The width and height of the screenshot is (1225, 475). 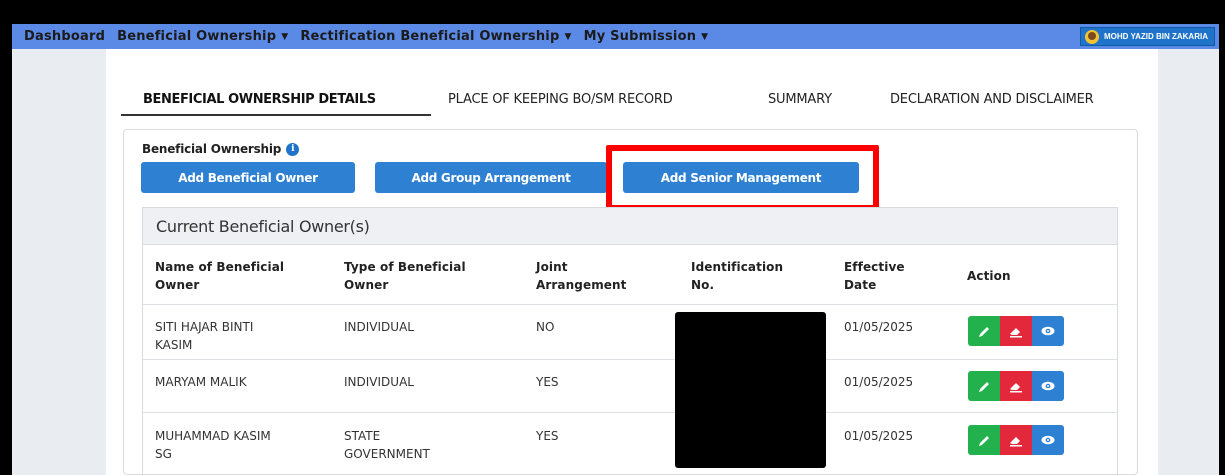 What do you see at coordinates (221, 149) in the screenshot?
I see `section-title: Beneficial Ownership i` at bounding box center [221, 149].